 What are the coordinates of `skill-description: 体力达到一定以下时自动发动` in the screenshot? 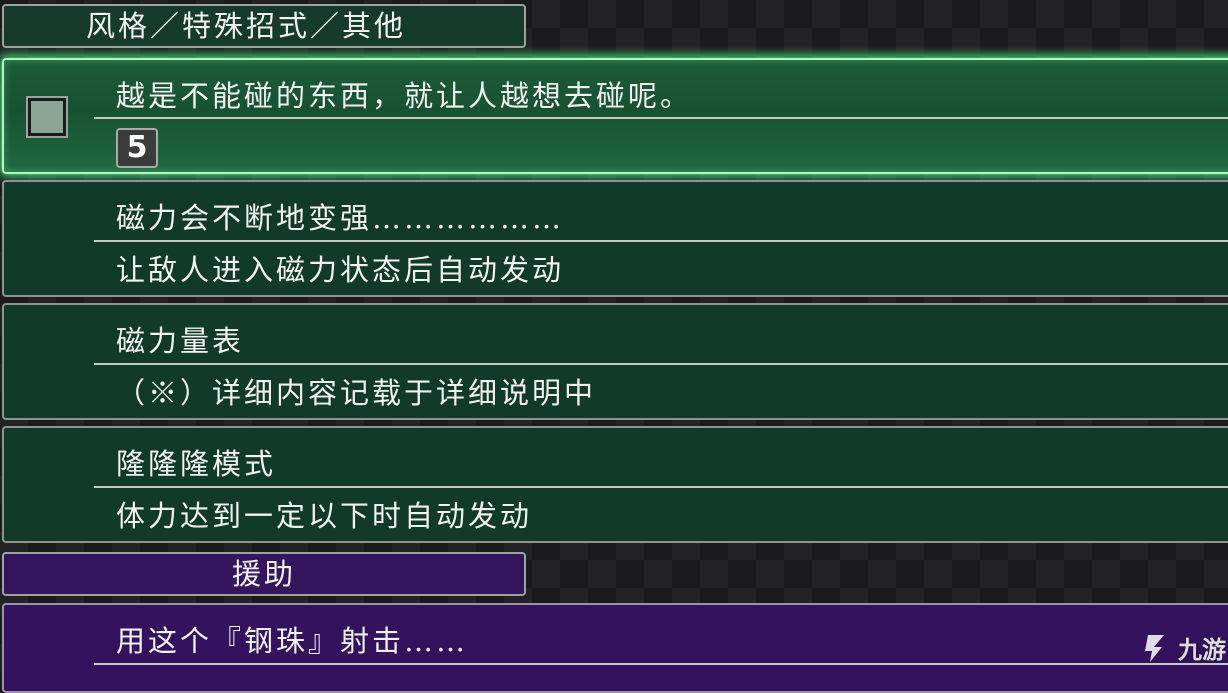 It's located at (324, 516).